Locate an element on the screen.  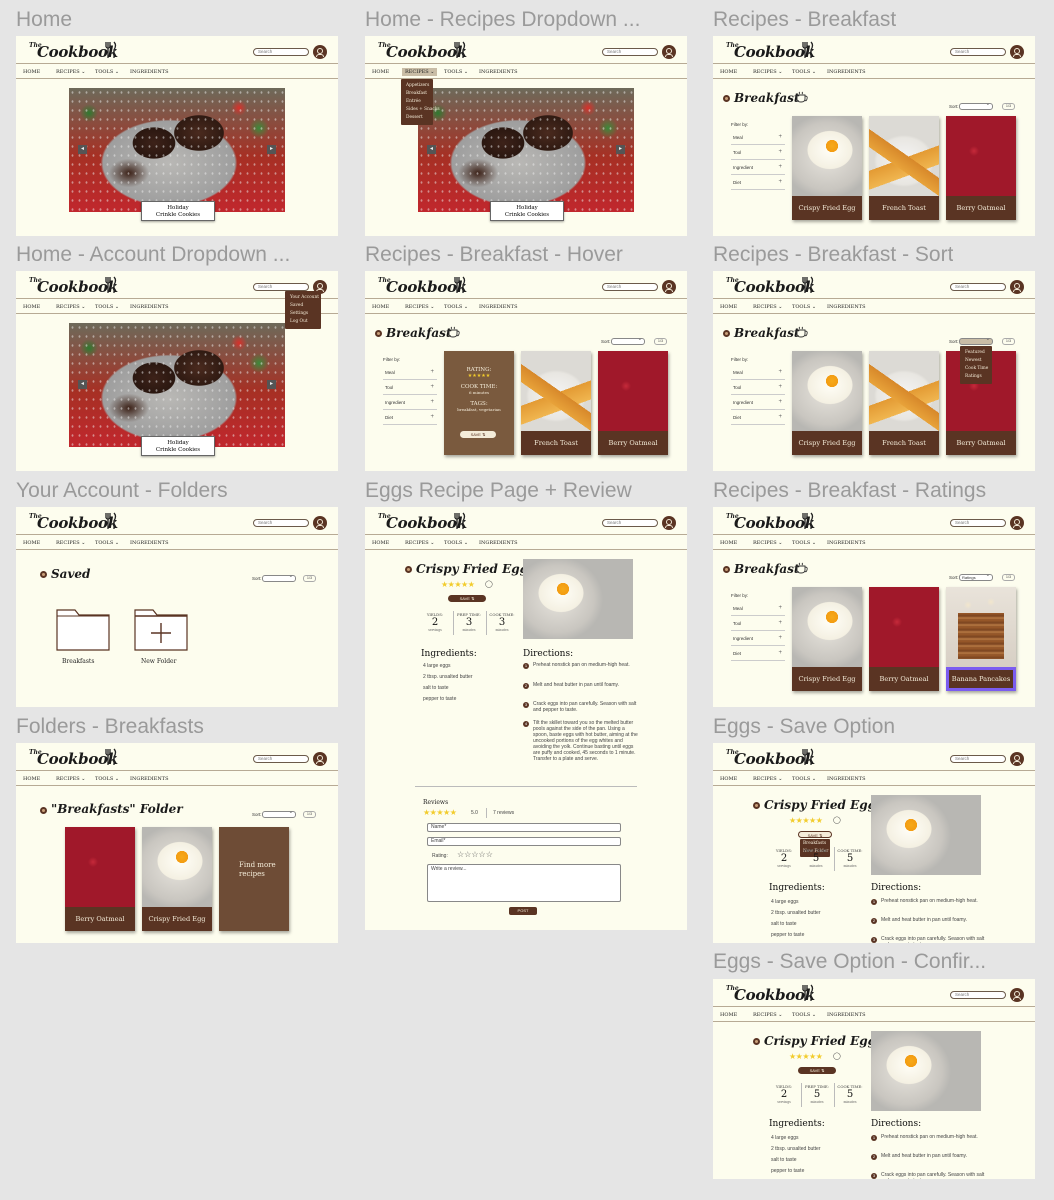
menu-item: Settings is located at coordinates (303, 314).